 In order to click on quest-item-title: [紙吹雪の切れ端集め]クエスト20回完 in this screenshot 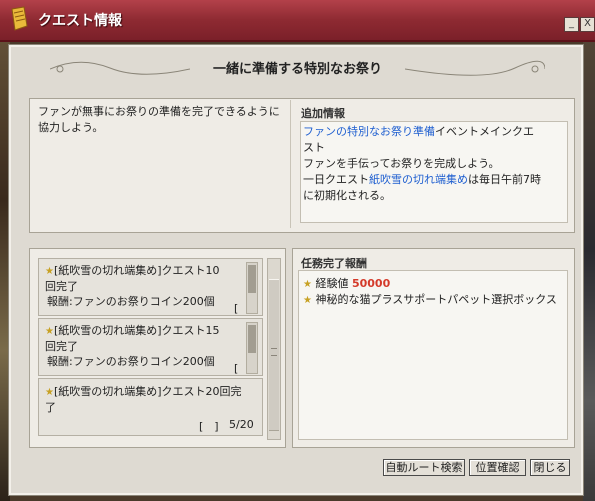, I will do `click(147, 391)`.